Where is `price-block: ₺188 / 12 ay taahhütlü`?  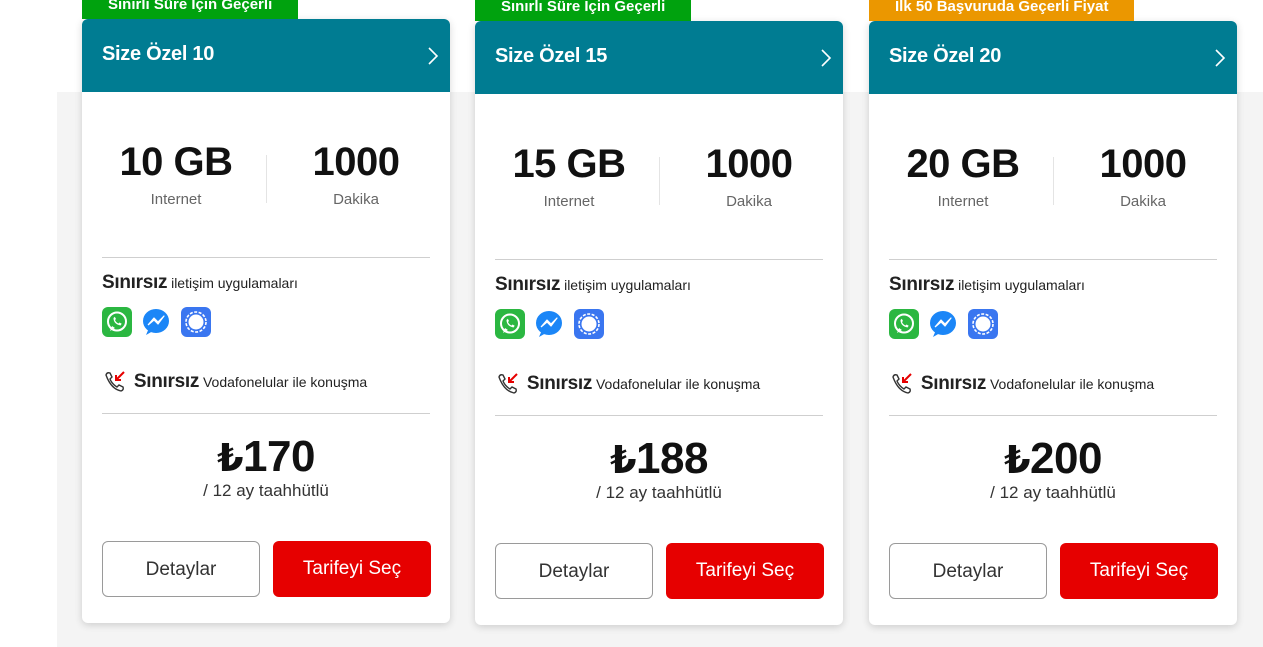
price-block: ₺188 / 12 ay taahhütlü is located at coordinates (659, 468).